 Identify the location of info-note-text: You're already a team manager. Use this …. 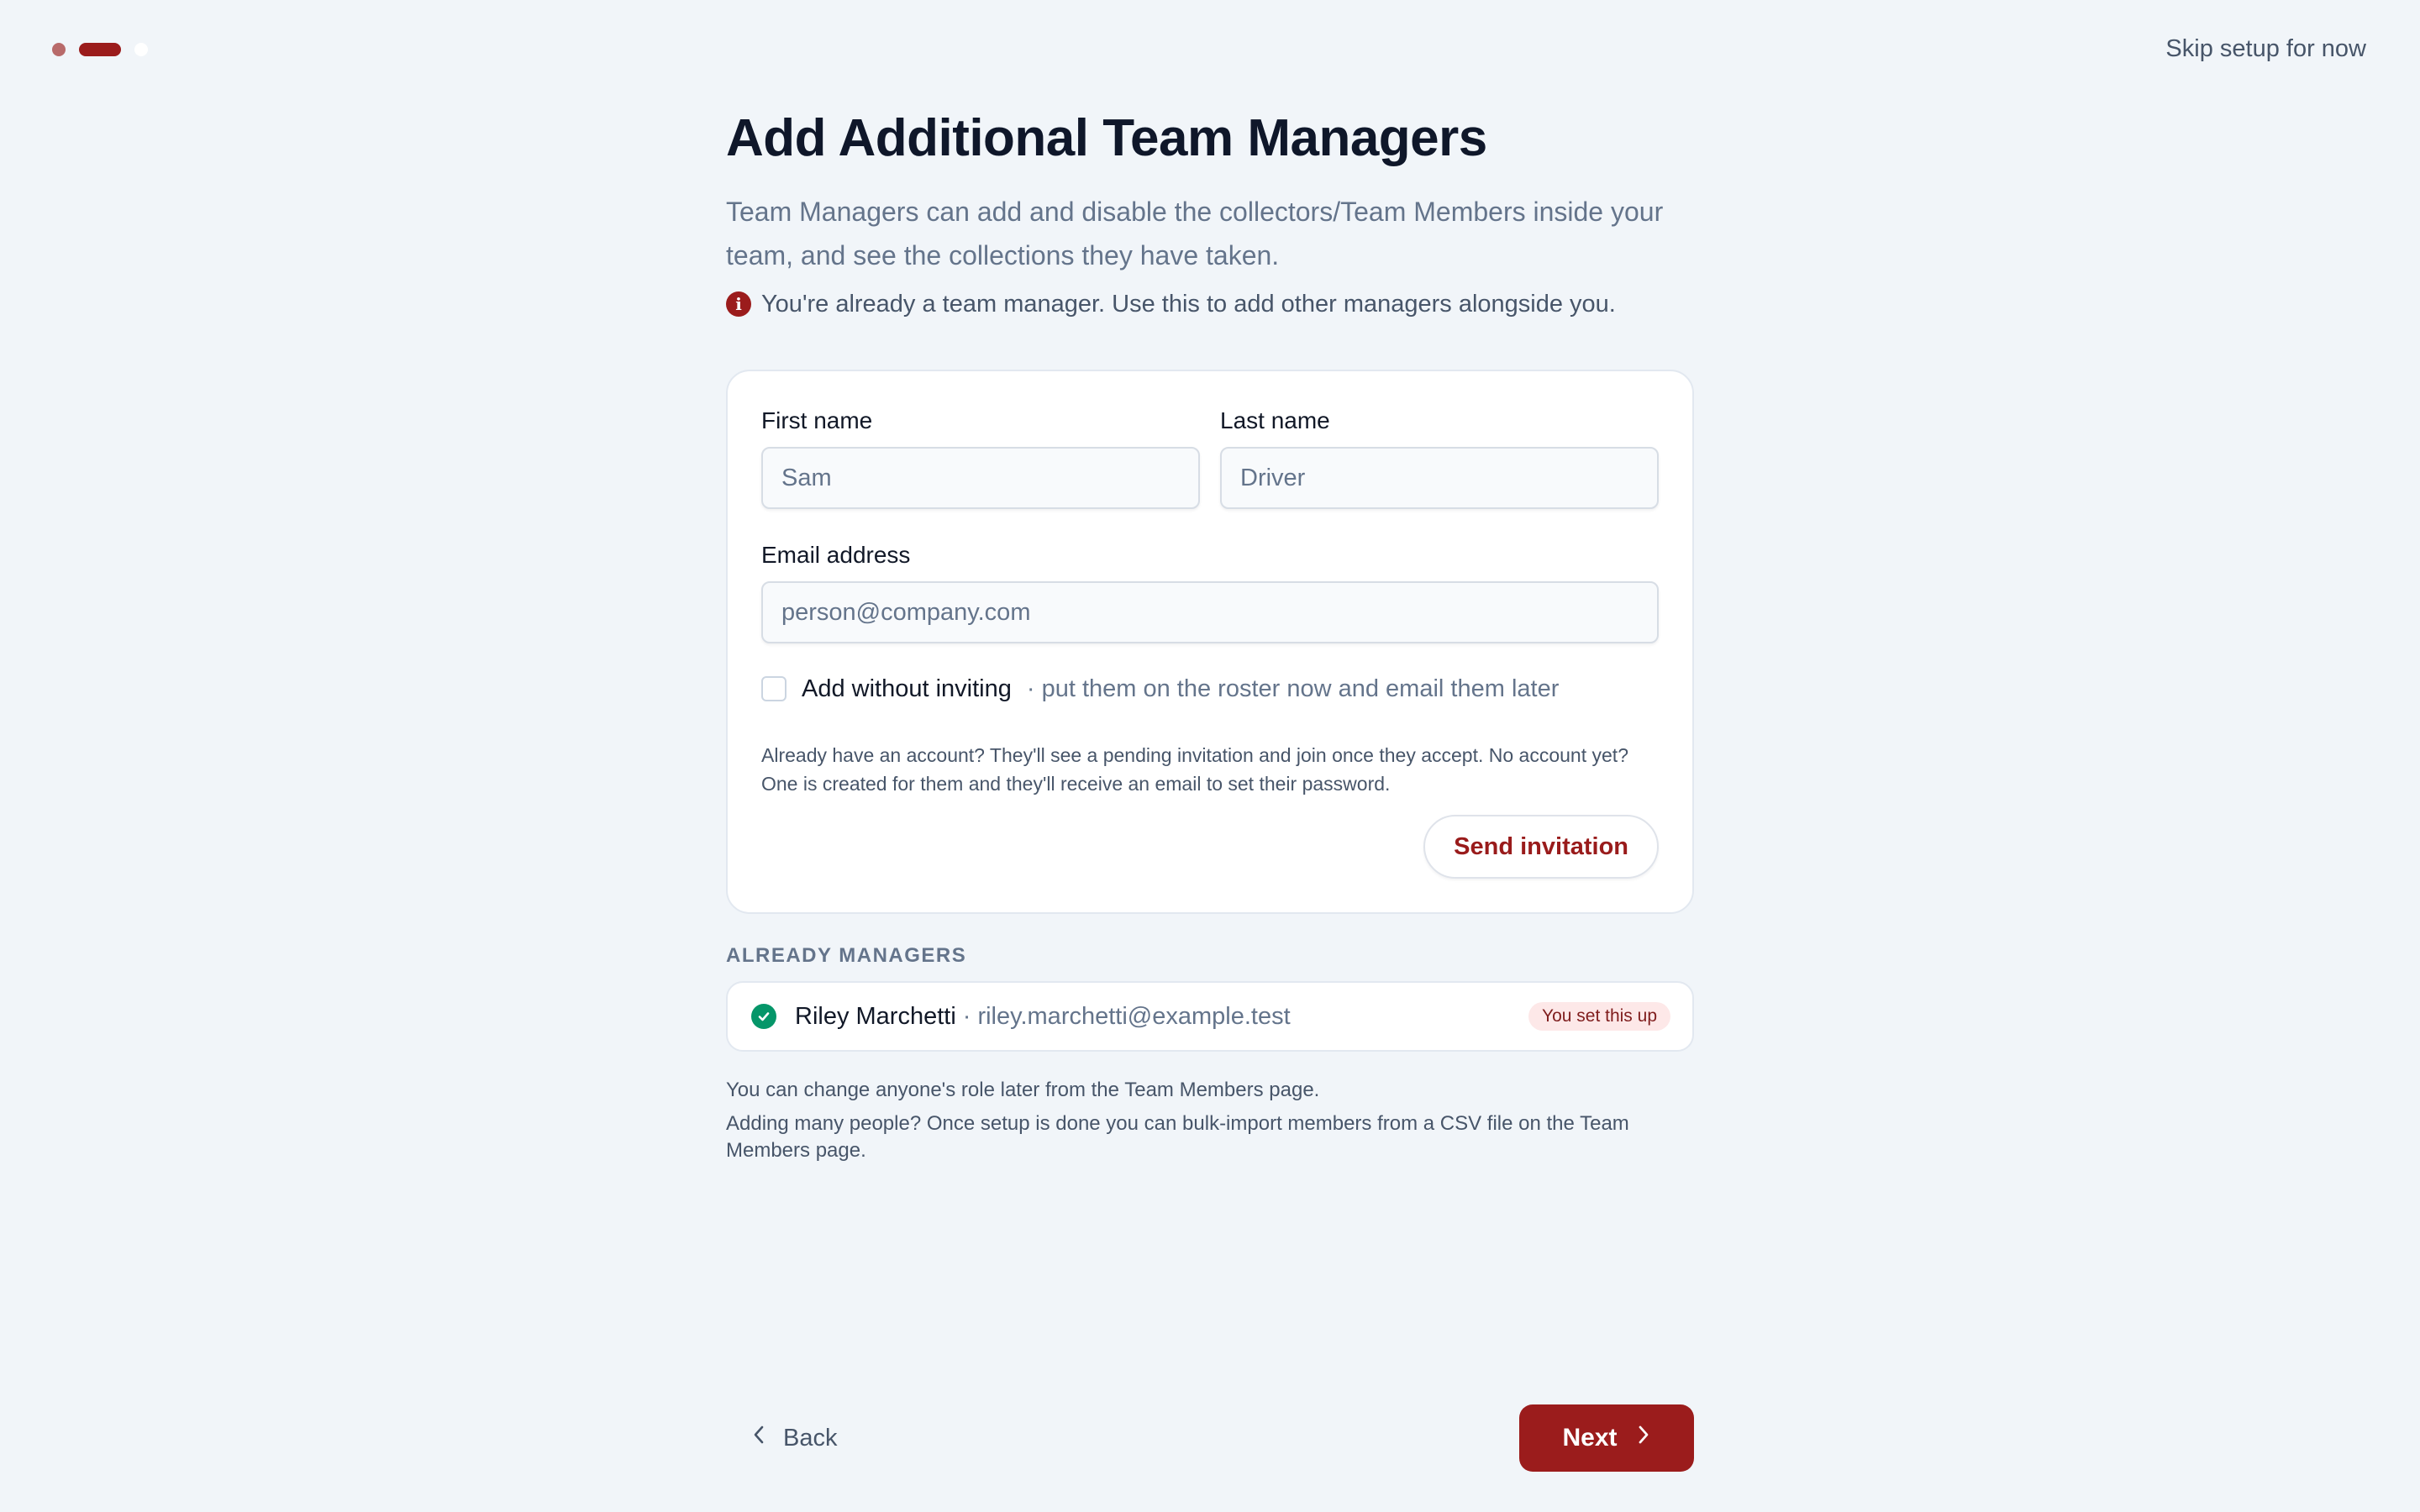
(1188, 304).